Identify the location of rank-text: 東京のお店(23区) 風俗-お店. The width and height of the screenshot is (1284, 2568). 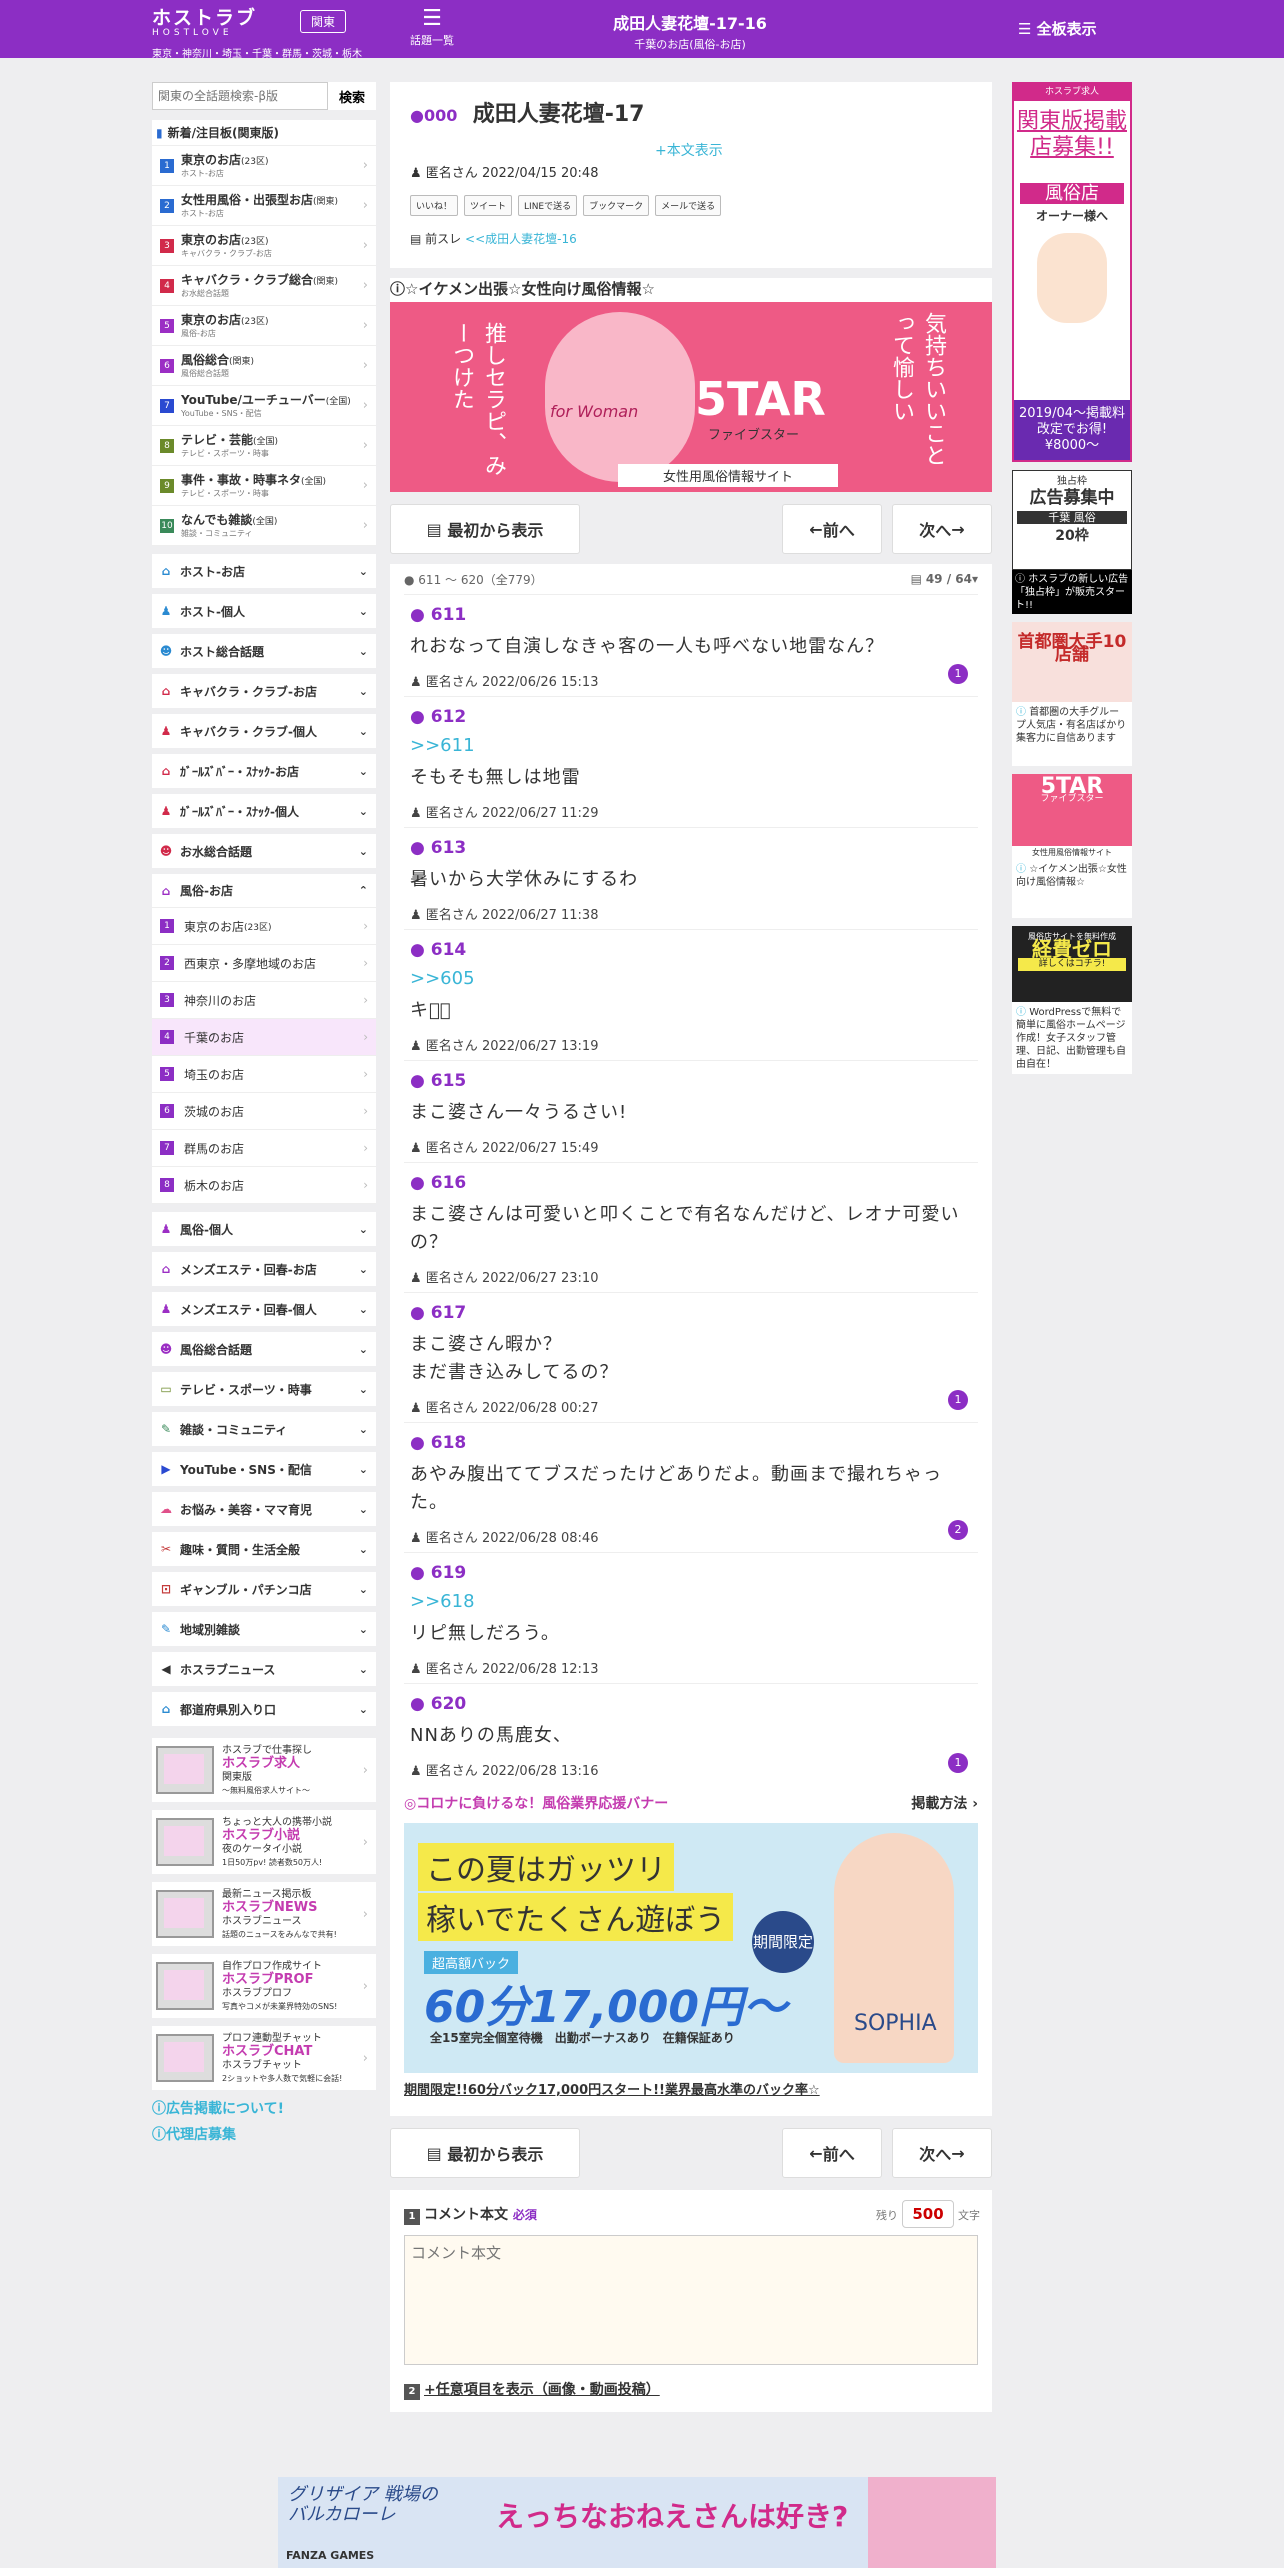
(225, 326).